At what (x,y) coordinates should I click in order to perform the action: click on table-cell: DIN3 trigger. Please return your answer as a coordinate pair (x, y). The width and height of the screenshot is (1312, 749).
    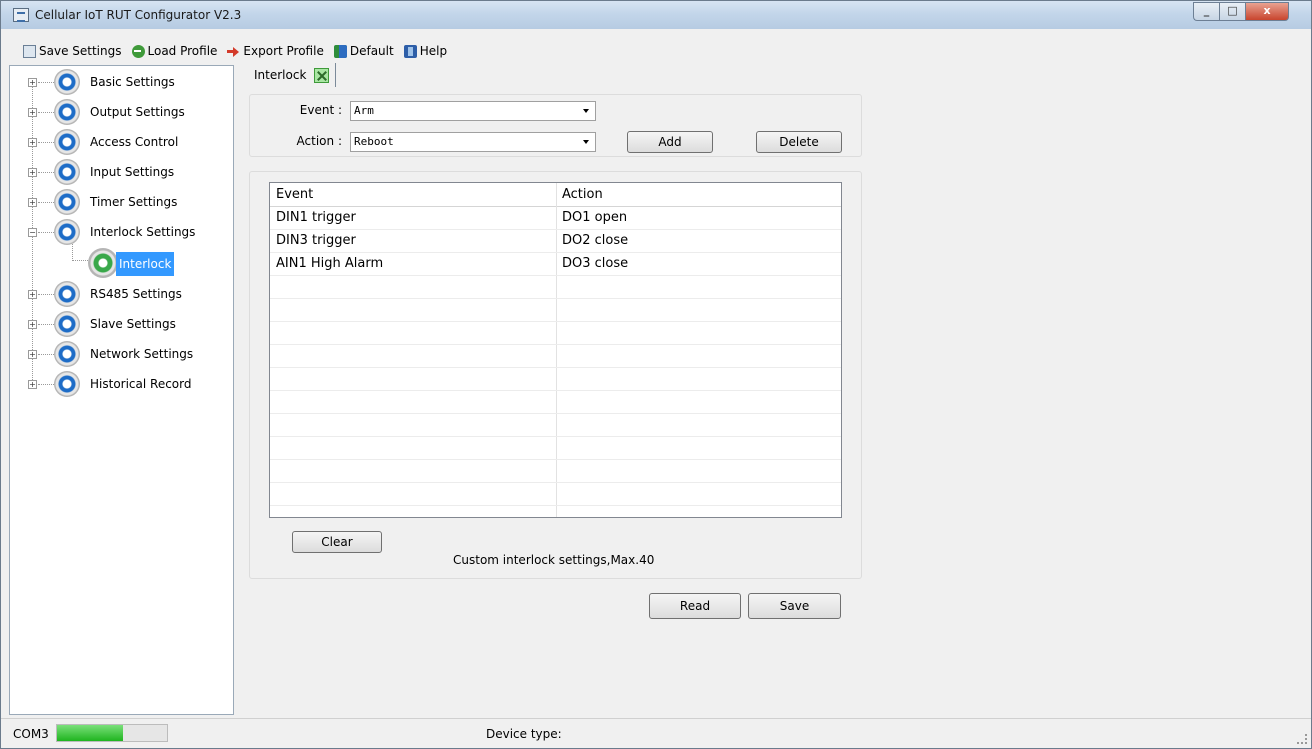
    Looking at the image, I should click on (316, 240).